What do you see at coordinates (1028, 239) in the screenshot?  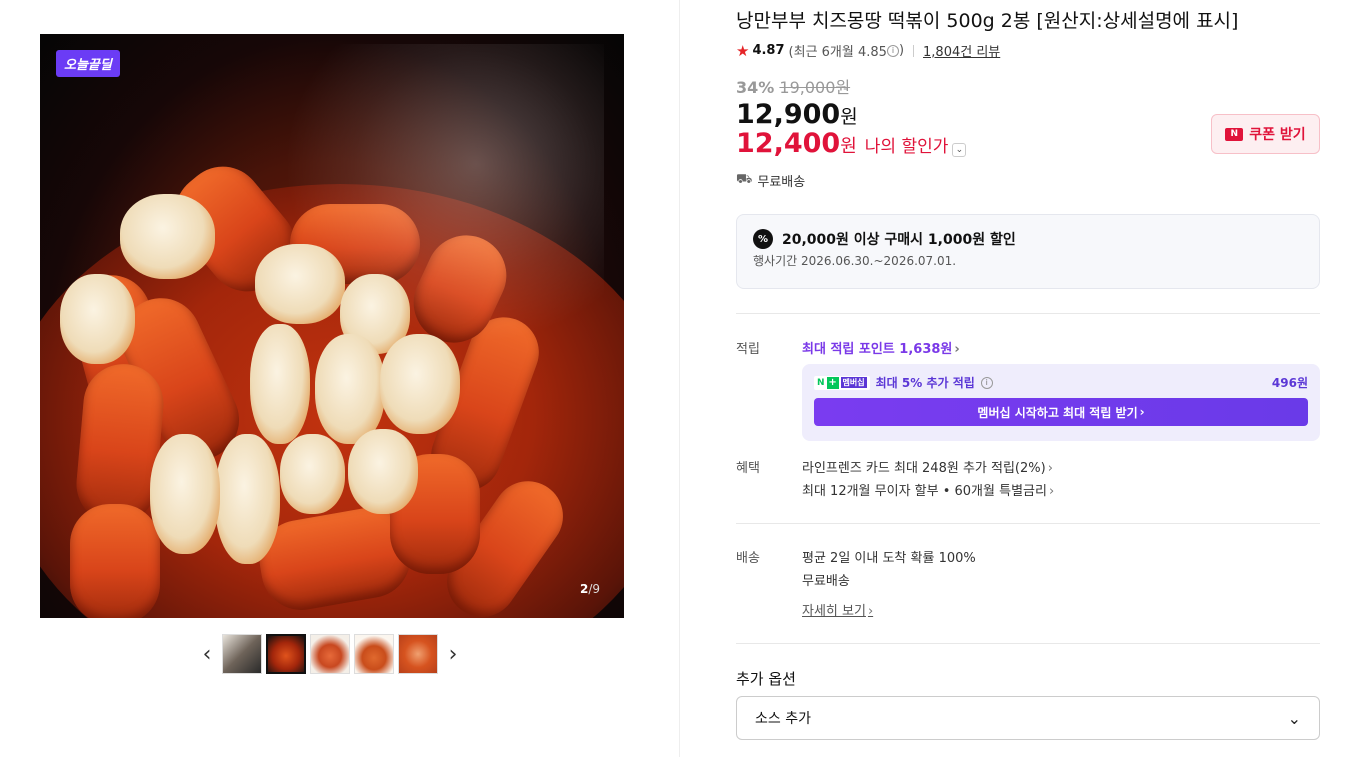 I see `promotion-headline-row: % 20,000원 이상 구매시 1,000원 할인` at bounding box center [1028, 239].